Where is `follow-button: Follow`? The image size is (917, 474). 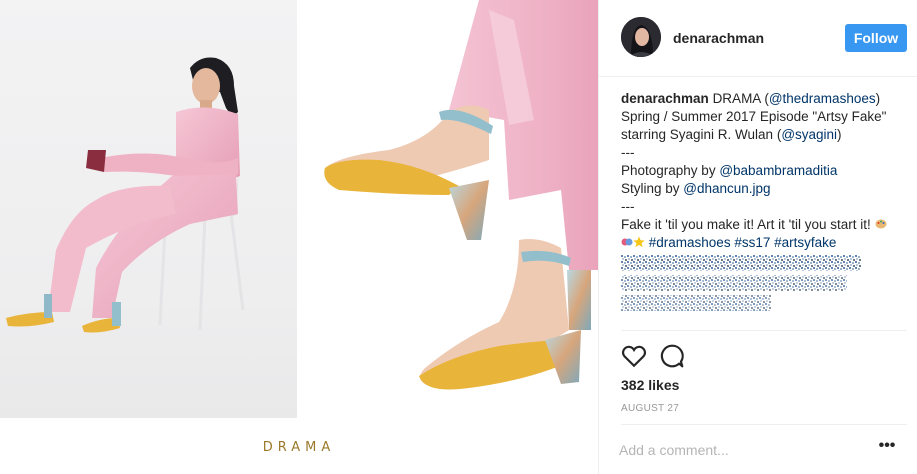
follow-button: Follow is located at coordinates (876, 38).